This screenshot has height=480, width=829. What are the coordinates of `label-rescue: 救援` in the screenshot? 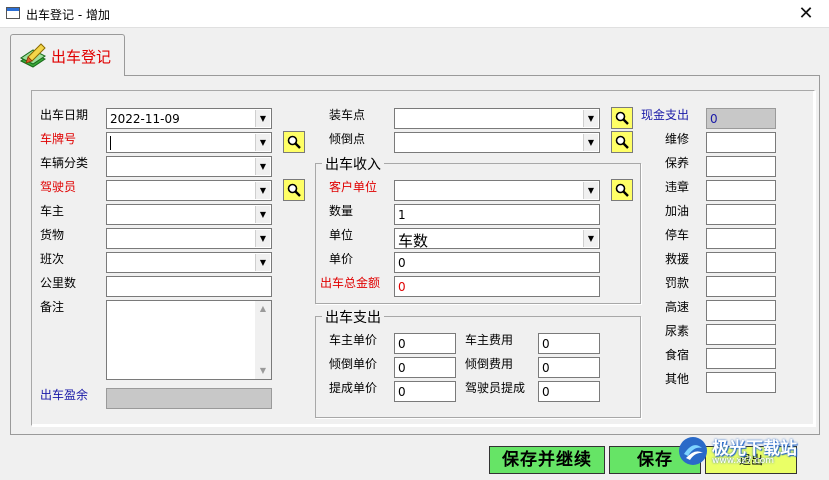 It's located at (677, 259).